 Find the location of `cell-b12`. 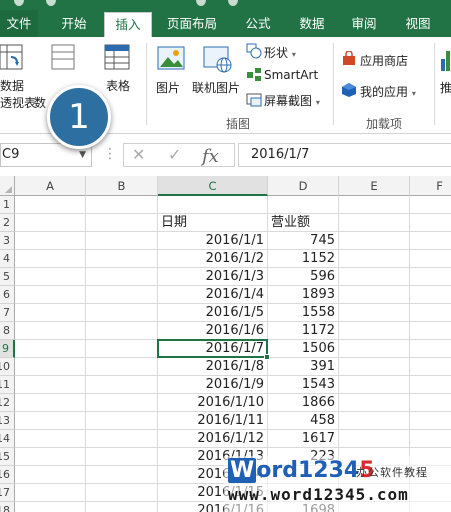

cell-b12 is located at coordinates (122, 403).